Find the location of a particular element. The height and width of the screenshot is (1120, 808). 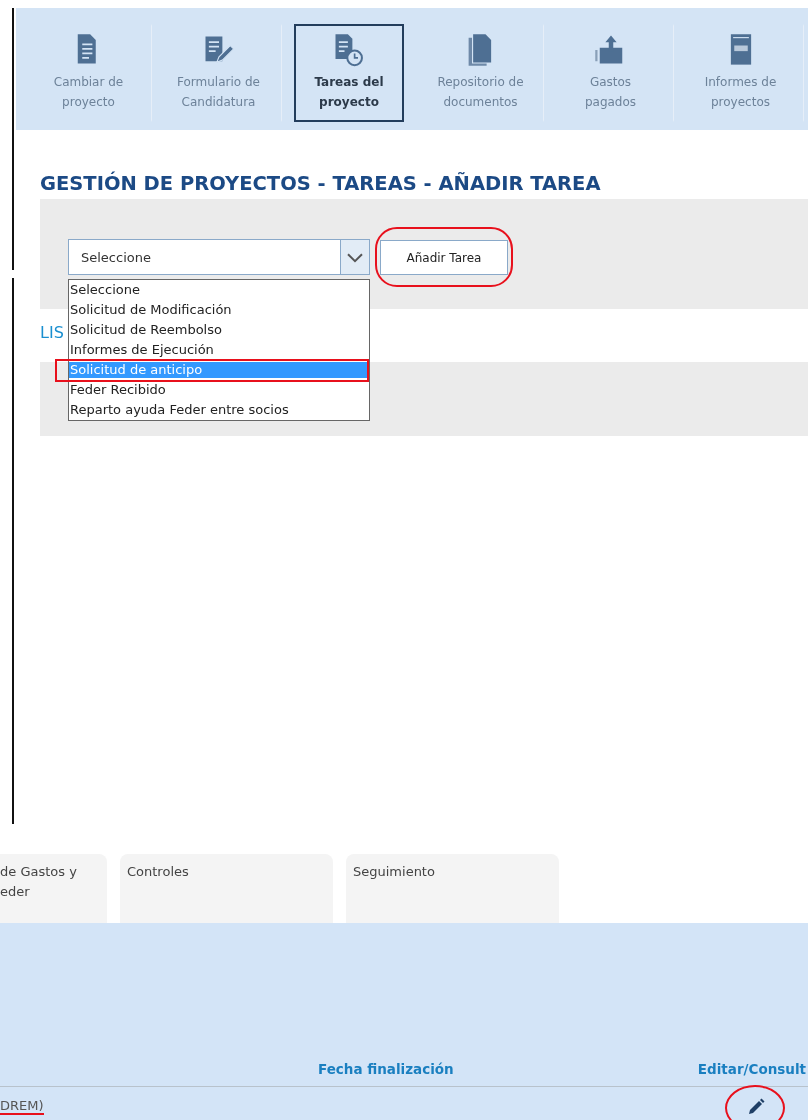

chevron-down-icon is located at coordinates (354, 257).